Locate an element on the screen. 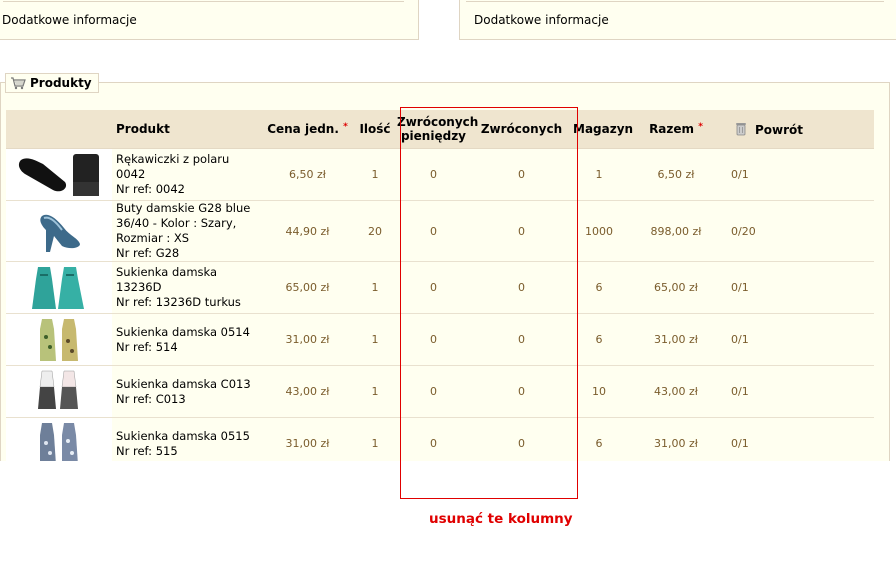  unit-price-column-header: Cena jedn. * is located at coordinates (307, 129).